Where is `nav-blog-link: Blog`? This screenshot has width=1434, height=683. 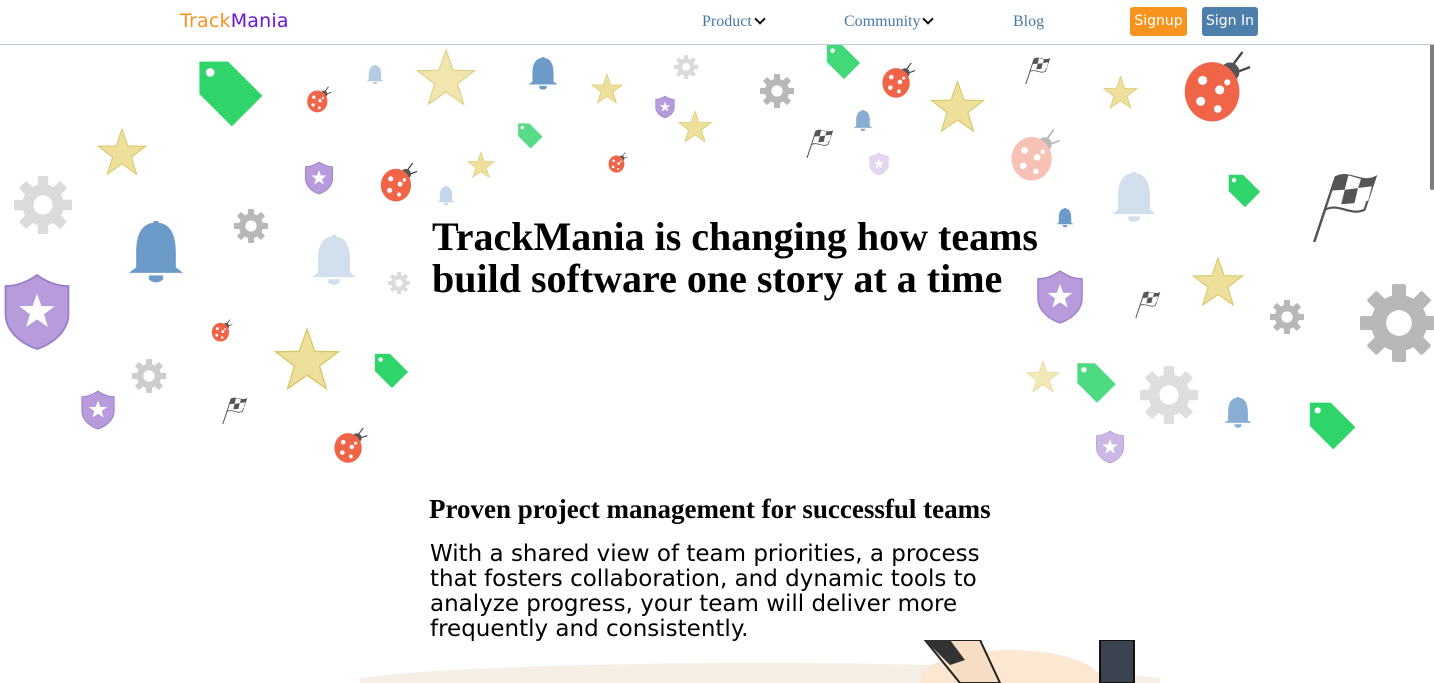 nav-blog-link: Blog is located at coordinates (1028, 22).